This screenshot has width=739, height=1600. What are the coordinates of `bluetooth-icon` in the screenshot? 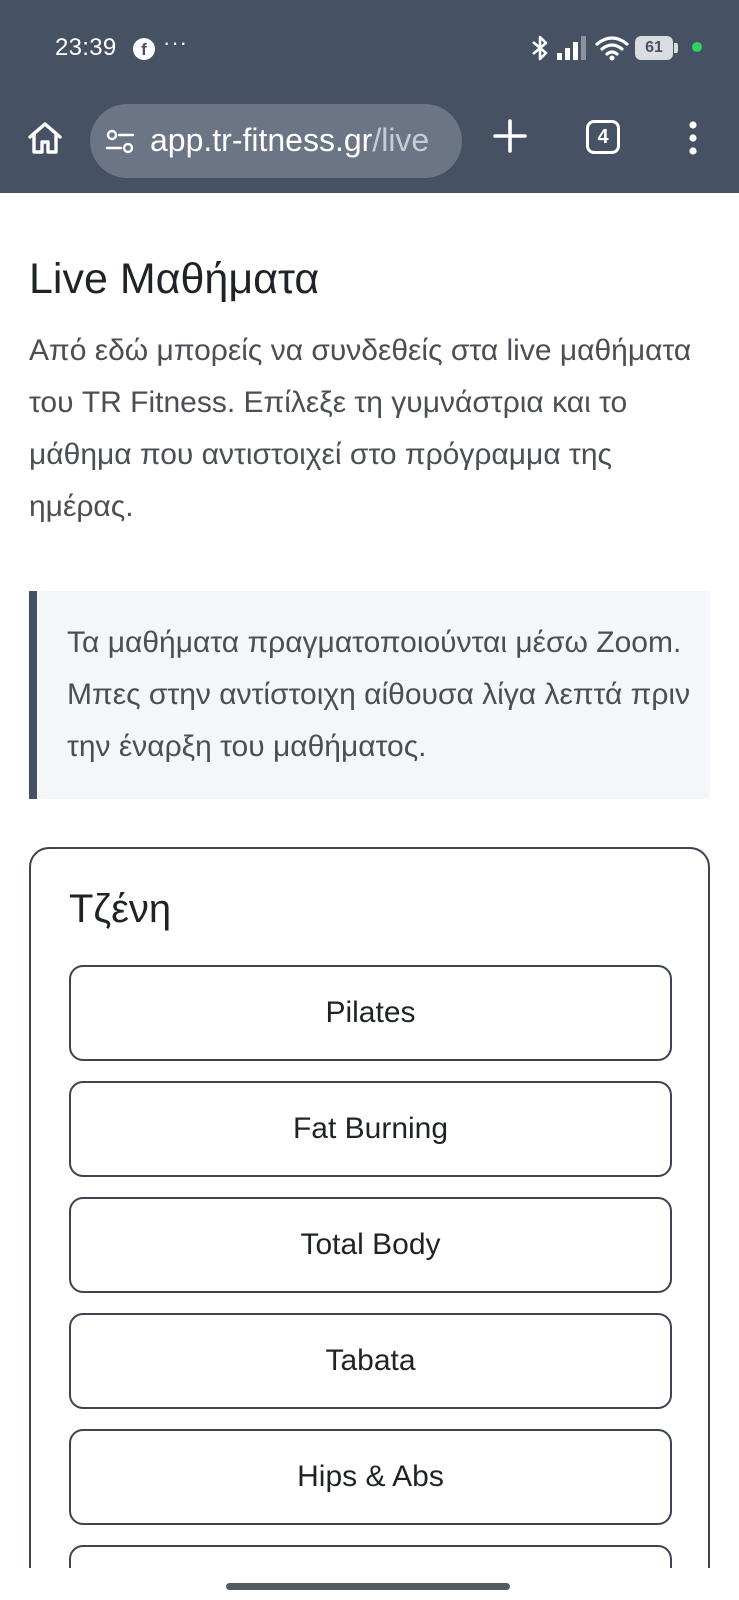 It's located at (540, 48).